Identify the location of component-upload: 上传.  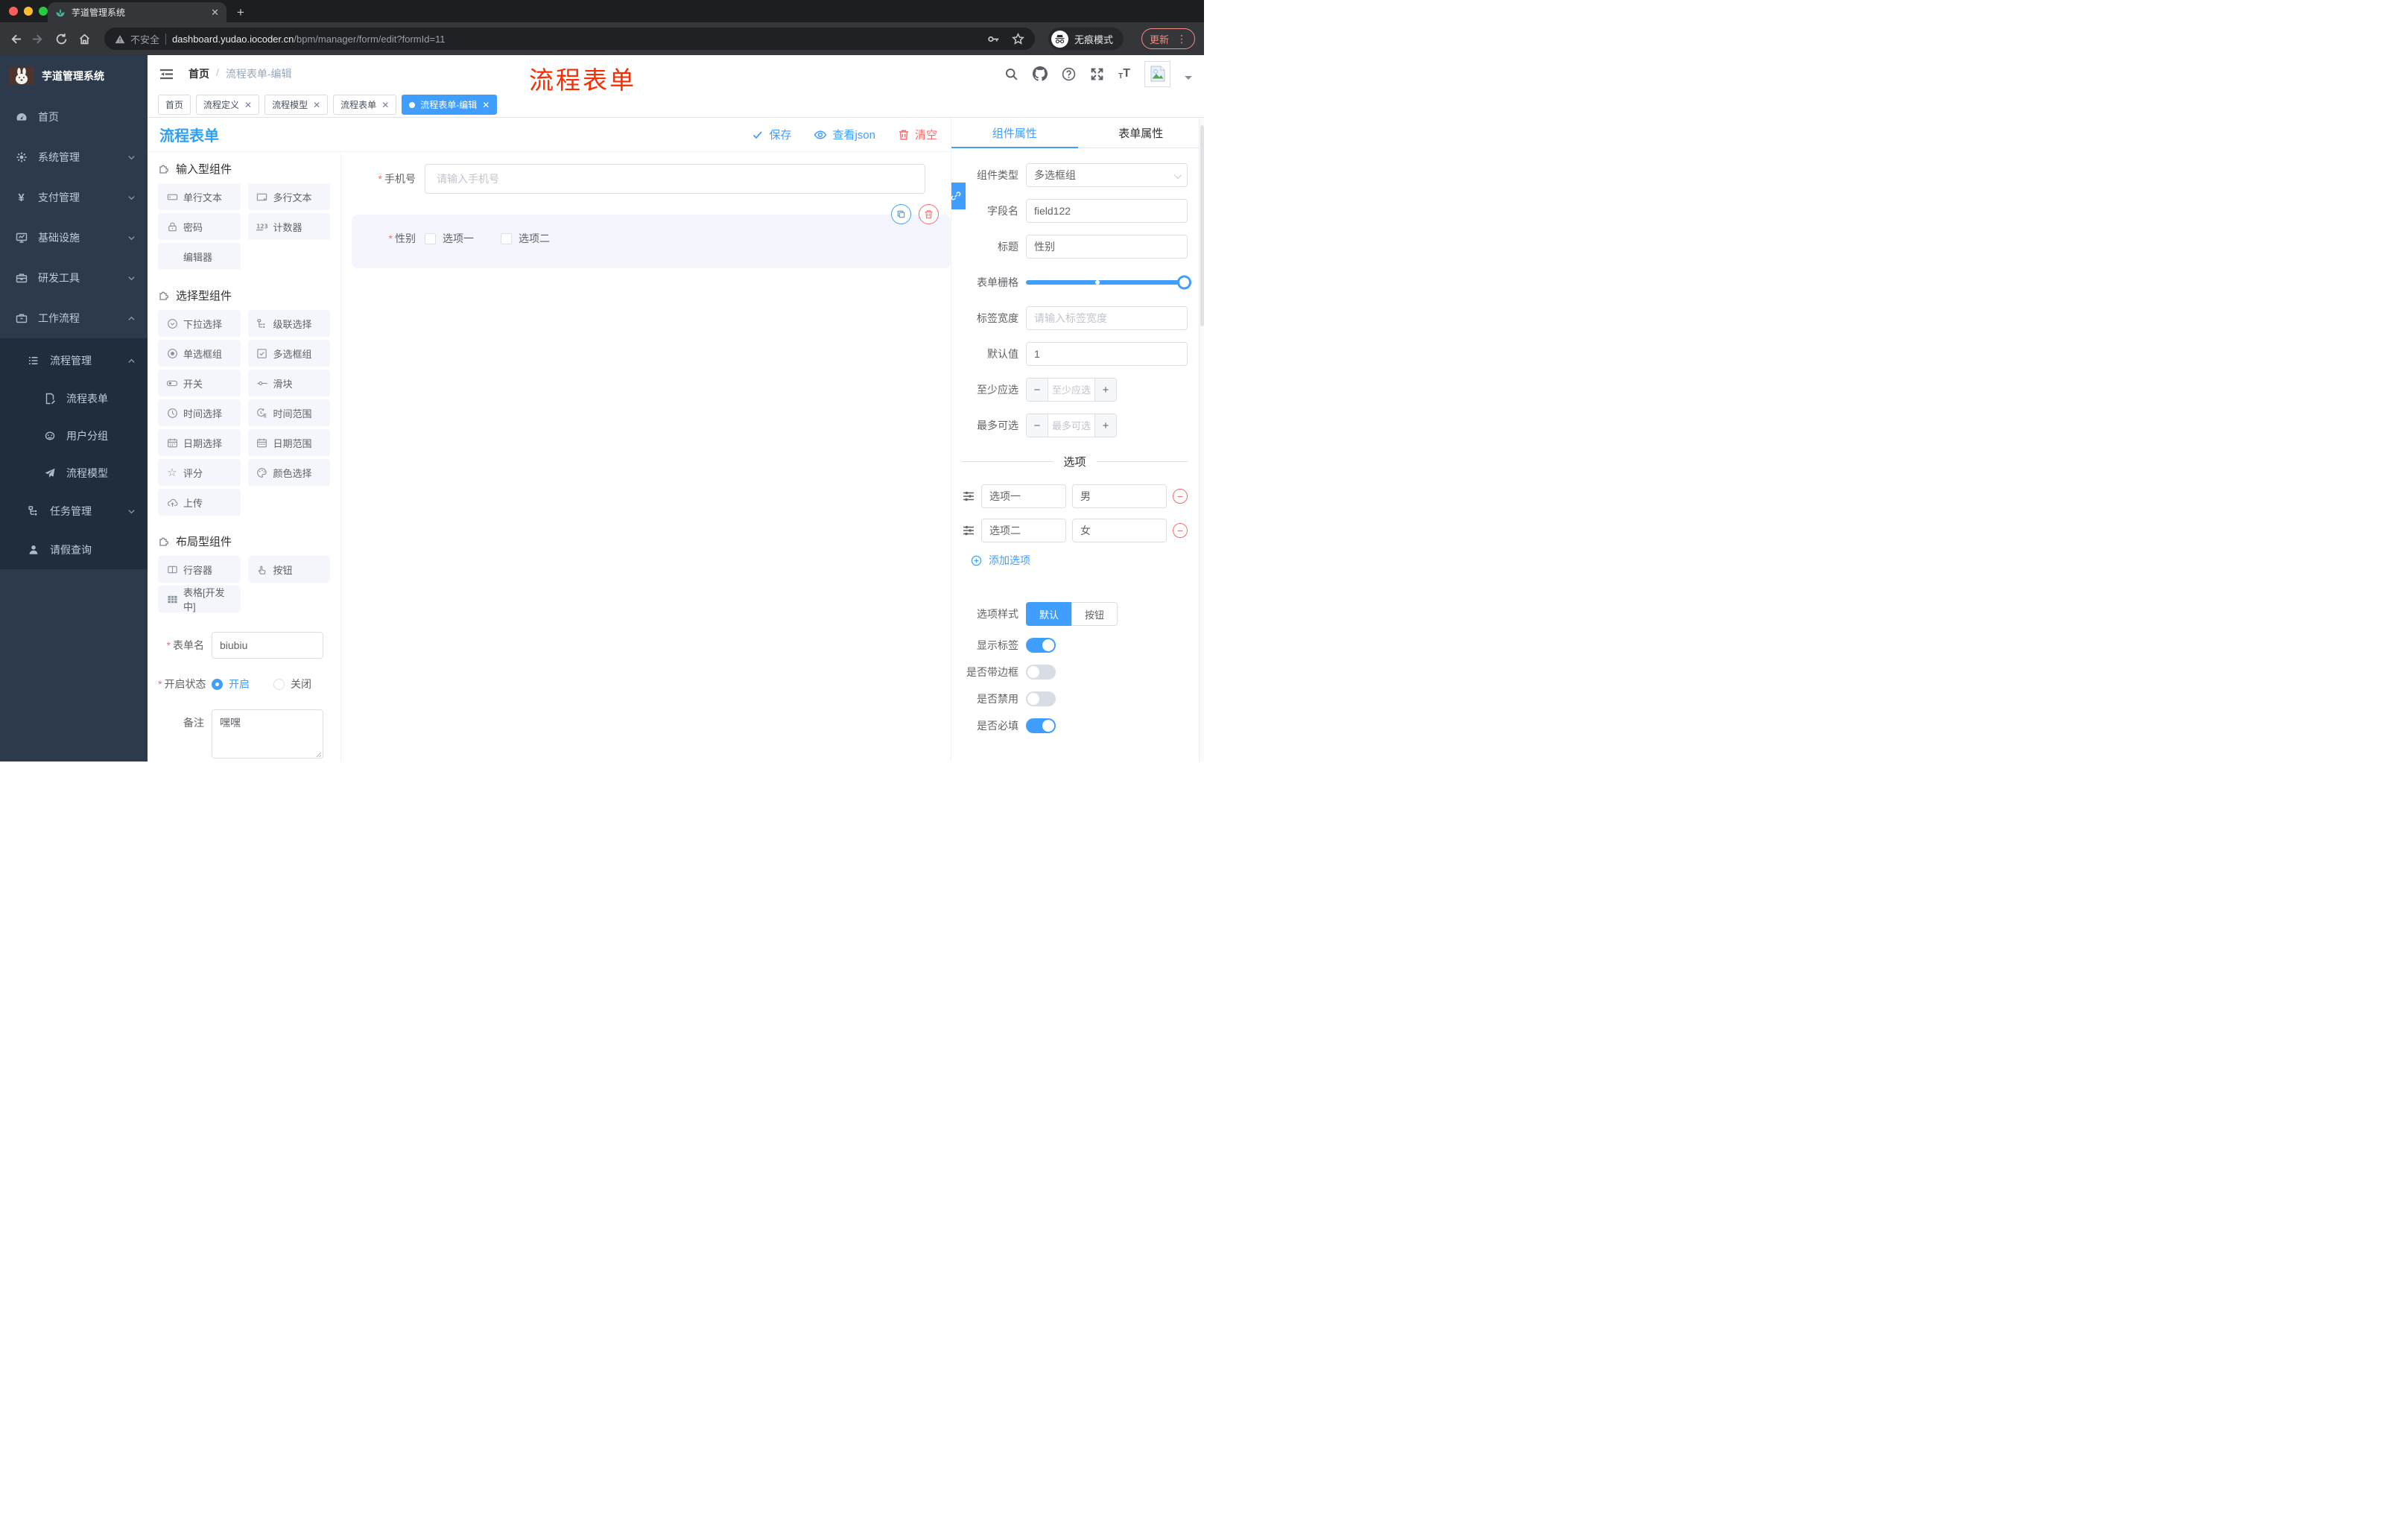
(199, 503).